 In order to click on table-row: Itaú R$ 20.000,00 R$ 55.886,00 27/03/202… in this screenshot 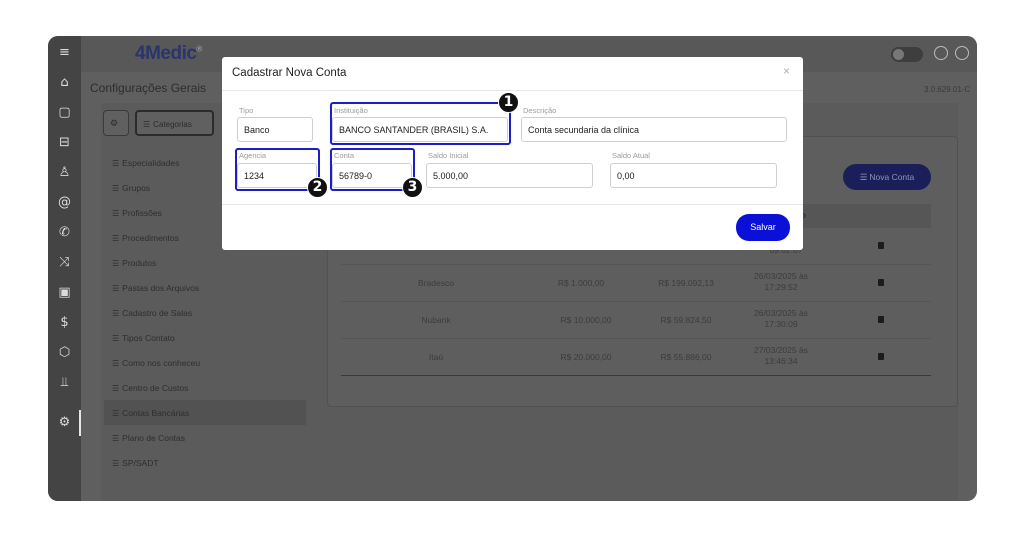, I will do `click(636, 357)`.